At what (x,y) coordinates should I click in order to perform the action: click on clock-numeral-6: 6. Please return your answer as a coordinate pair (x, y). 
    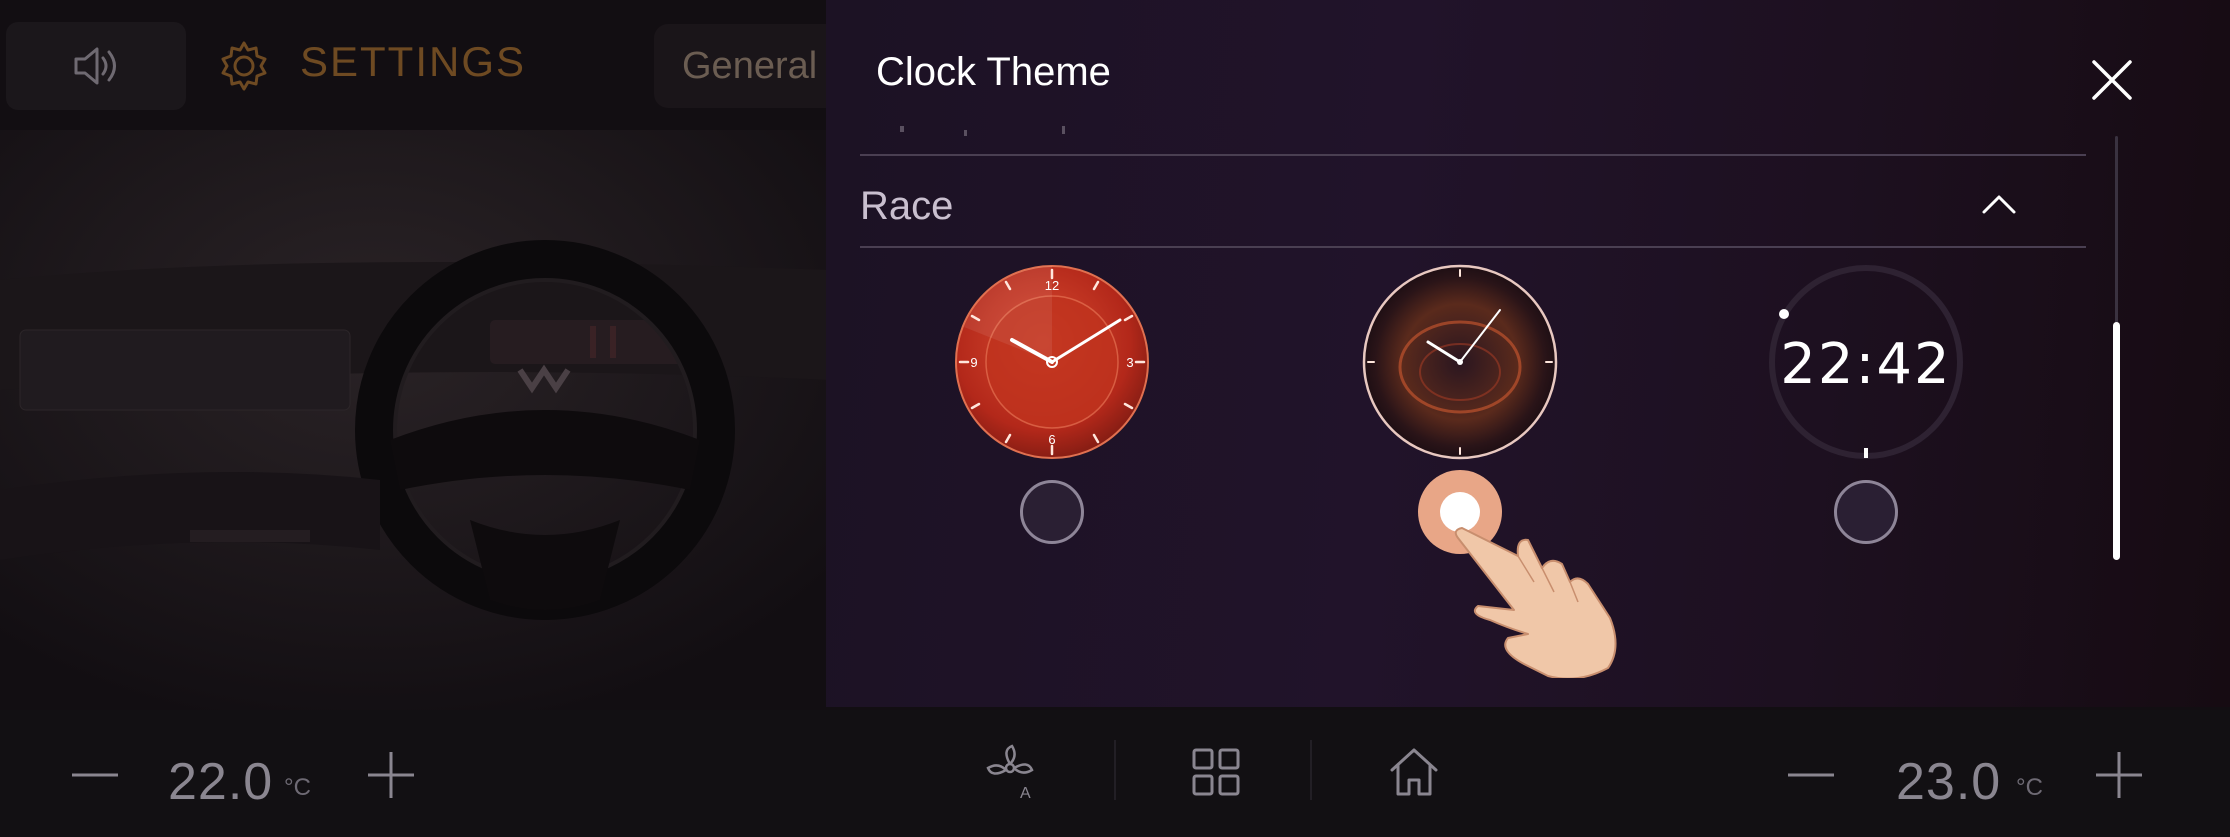
    Looking at the image, I should click on (1051, 439).